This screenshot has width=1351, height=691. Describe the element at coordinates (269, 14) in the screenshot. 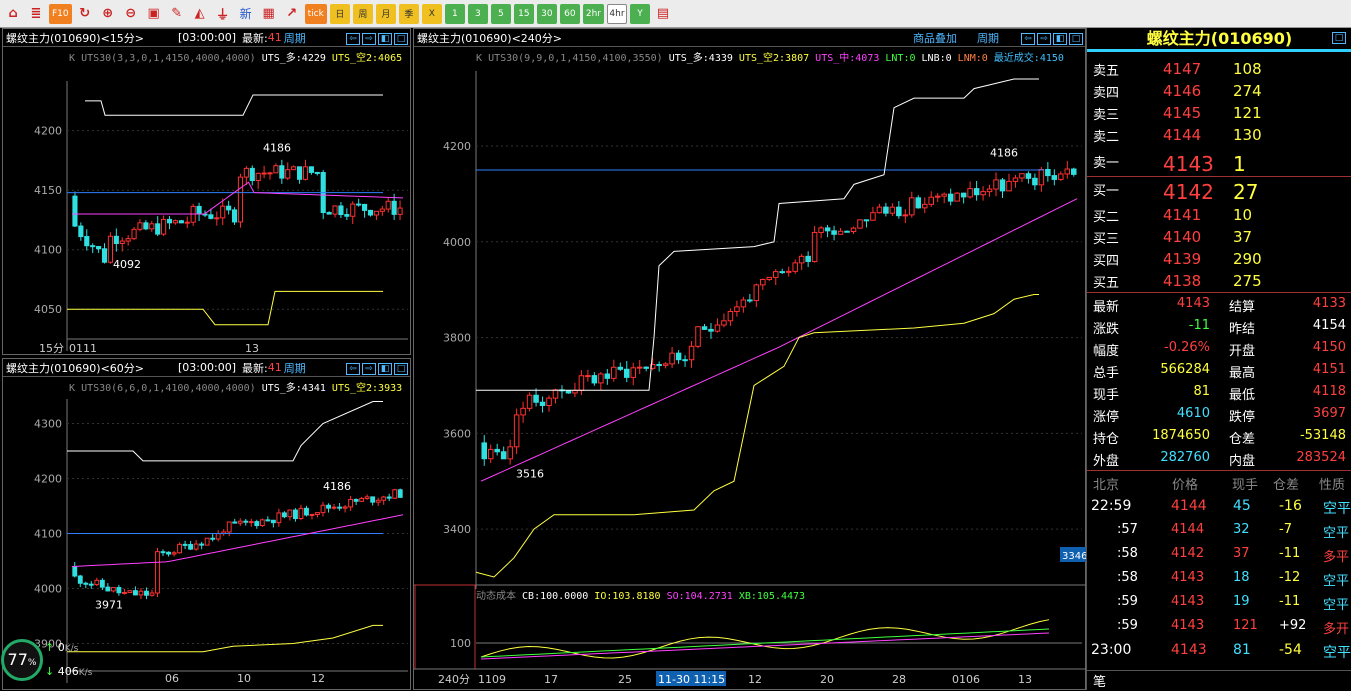

I see `toolbar-table-icon: ▦` at that location.